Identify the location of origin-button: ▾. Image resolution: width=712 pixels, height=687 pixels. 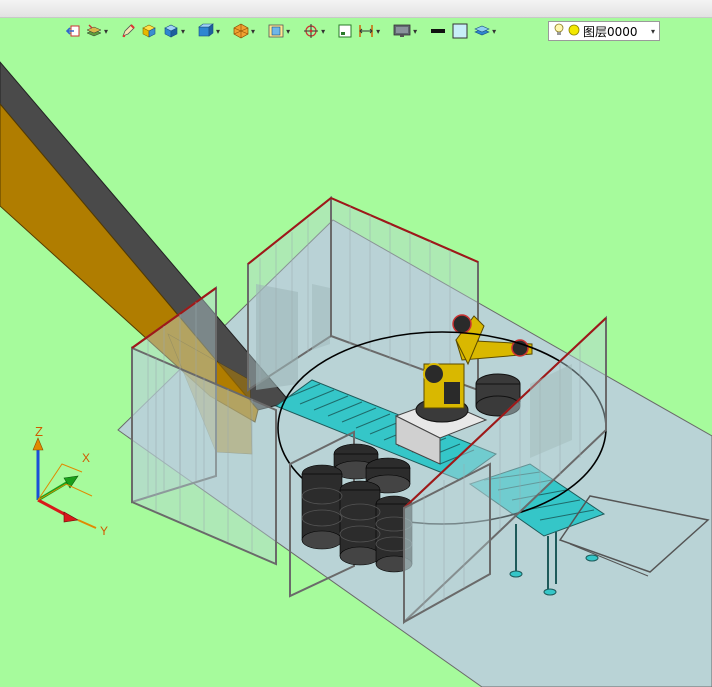
(313, 31).